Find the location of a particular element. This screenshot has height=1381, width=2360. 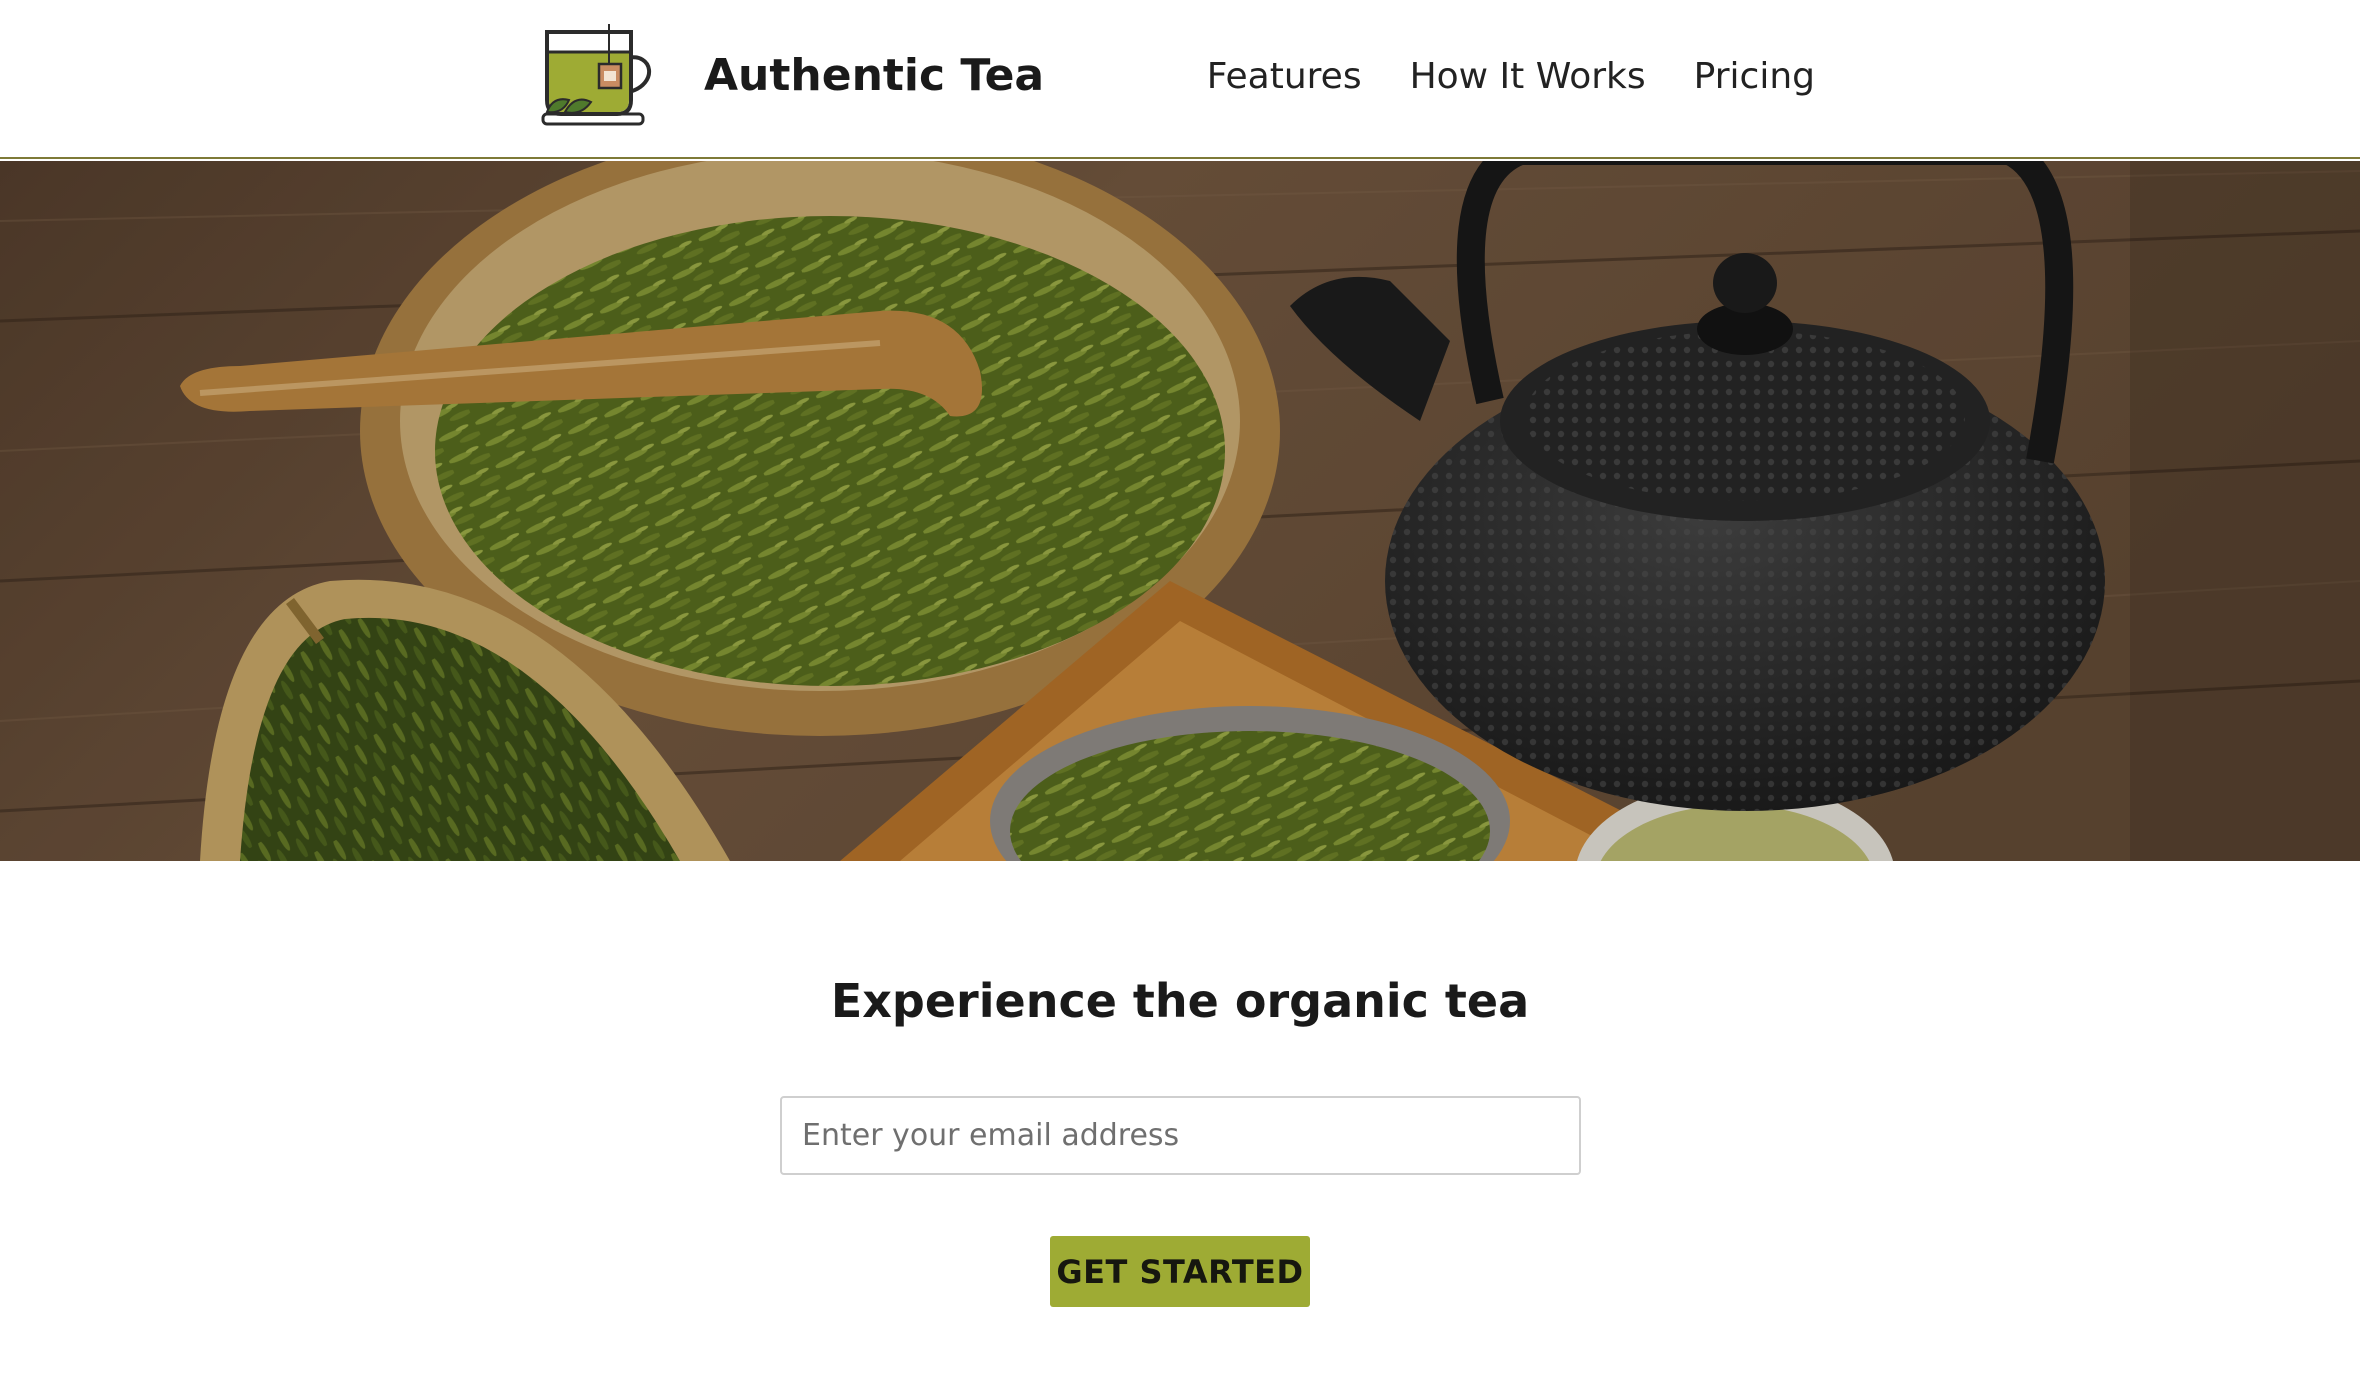

tea-cup-icon is located at coordinates (604, 77).